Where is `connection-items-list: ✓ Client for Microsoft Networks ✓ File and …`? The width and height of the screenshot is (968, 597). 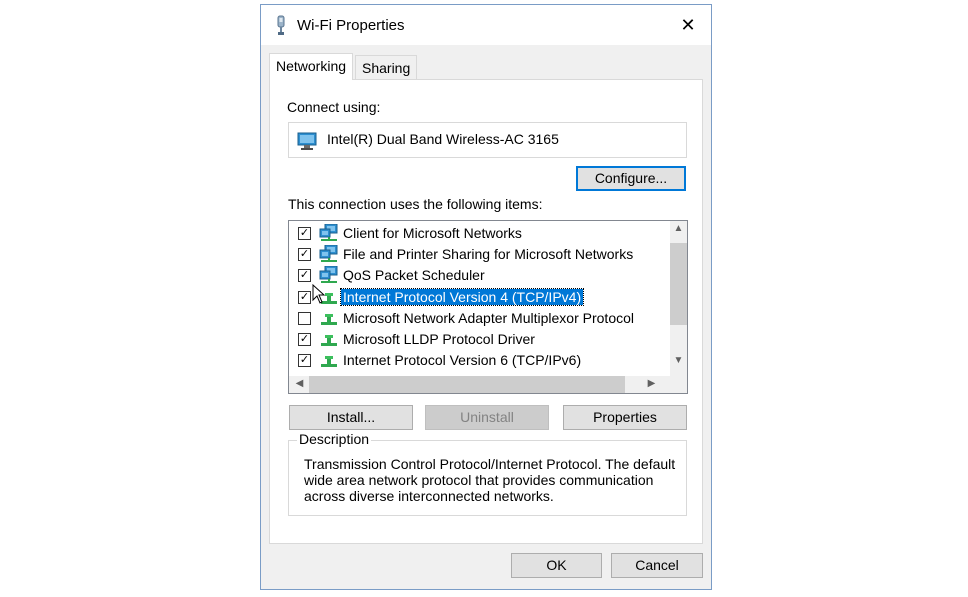 connection-items-list: ✓ Client for Microsoft Networks ✓ File and … is located at coordinates (488, 307).